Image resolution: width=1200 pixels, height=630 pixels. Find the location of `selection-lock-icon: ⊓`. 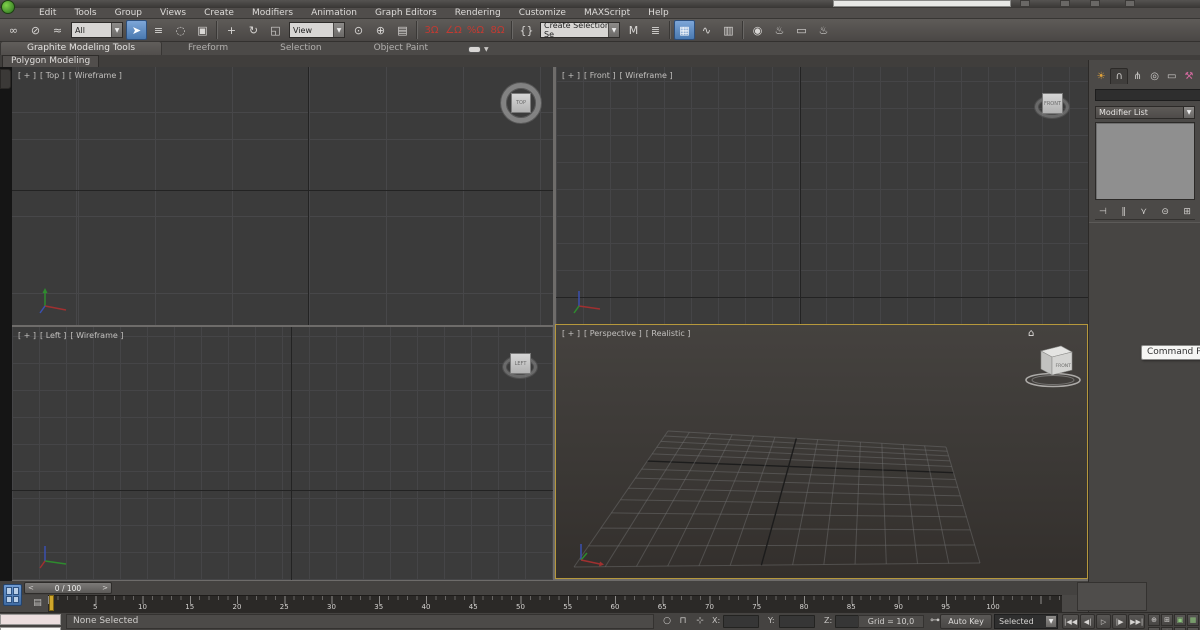

selection-lock-icon: ⊓ is located at coordinates (683, 621).